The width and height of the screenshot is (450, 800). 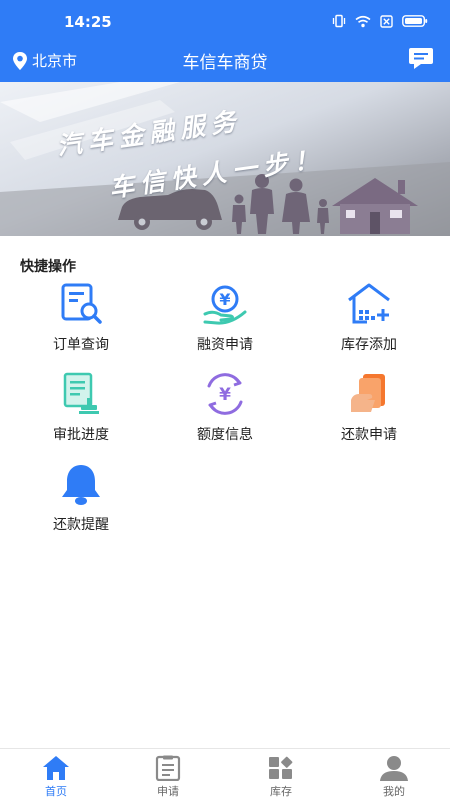 I want to click on quick-action-finance-apply: ¥ 融资申请, so click(x=225, y=322).